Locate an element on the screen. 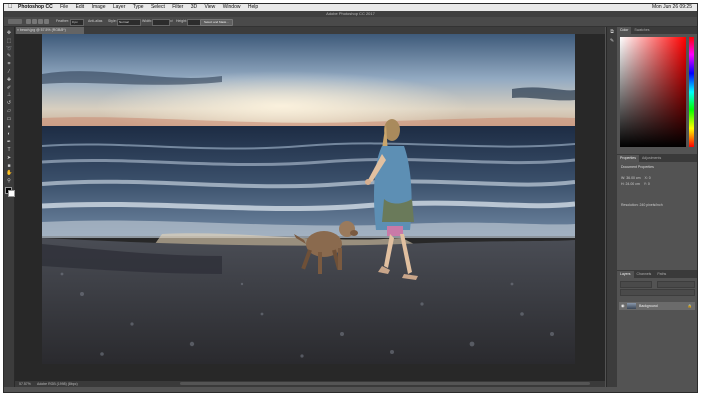 This screenshot has height=400, width=704. height-label: Height: is located at coordinates (182, 21).